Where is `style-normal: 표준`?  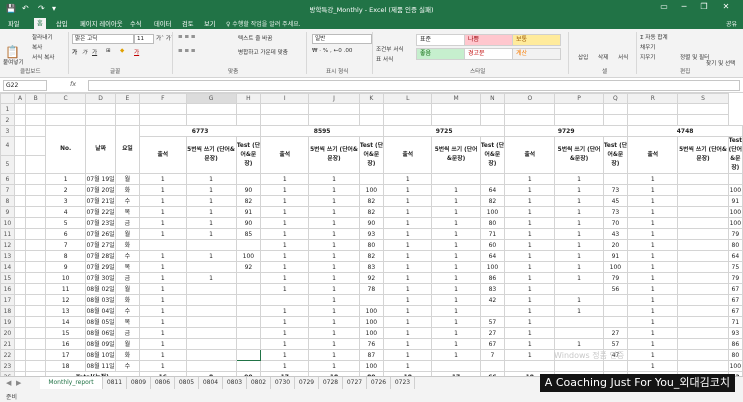
style-normal: 표준 is located at coordinates (440, 40).